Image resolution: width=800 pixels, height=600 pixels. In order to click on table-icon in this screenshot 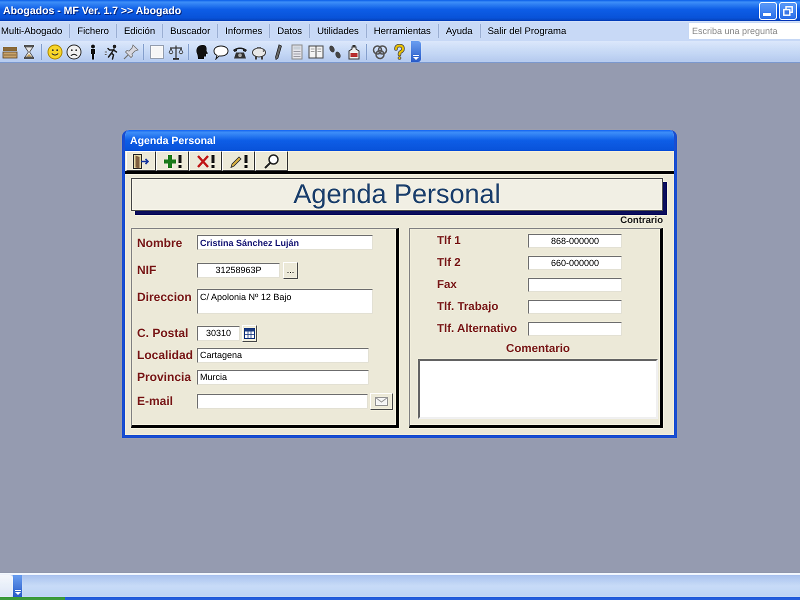, I will do `click(249, 333)`.